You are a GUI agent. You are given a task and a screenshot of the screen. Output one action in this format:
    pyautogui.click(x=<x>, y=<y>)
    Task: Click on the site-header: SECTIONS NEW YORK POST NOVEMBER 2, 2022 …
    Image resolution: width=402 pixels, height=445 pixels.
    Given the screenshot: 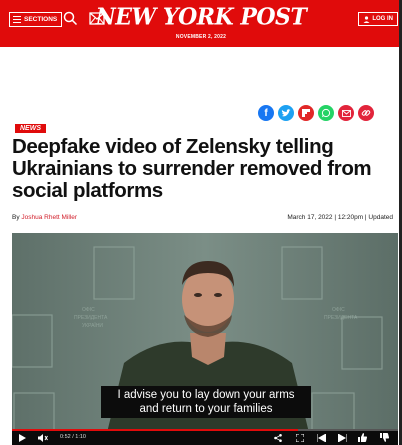 What is the action you would take?
    pyautogui.click(x=201, y=23)
    